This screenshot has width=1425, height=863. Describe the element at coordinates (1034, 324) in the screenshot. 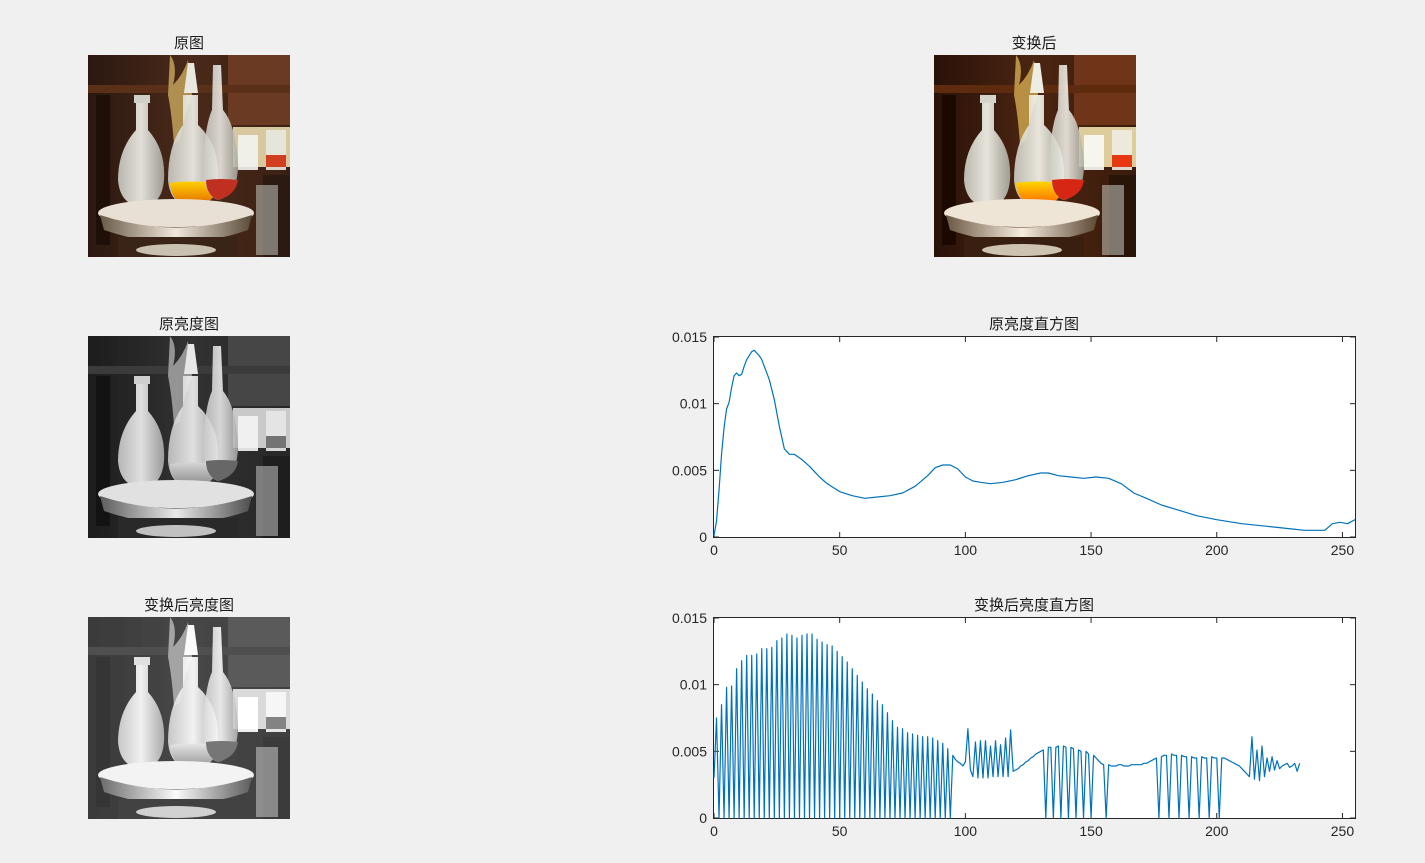

I see `original-hist-title: 原亮度直方图` at that location.